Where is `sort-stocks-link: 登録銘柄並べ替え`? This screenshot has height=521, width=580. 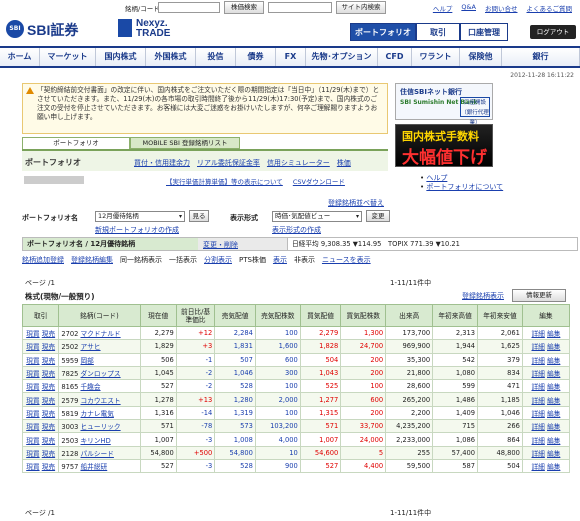
sort-stocks-link: 登録銘柄並べ替え is located at coordinates (356, 203).